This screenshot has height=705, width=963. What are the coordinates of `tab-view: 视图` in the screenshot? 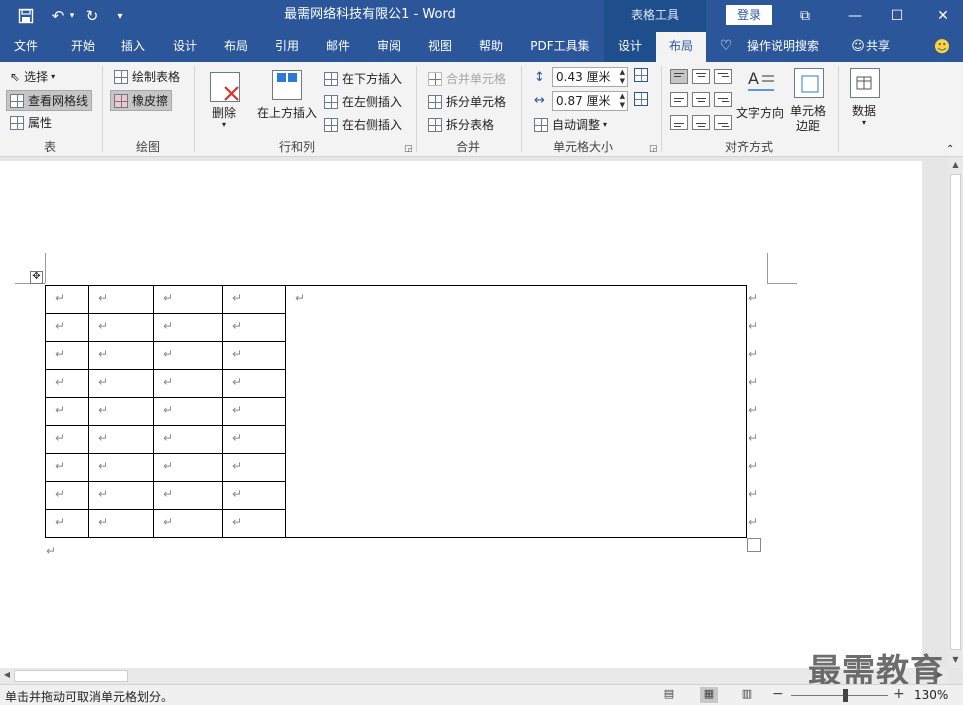 It's located at (440, 47).